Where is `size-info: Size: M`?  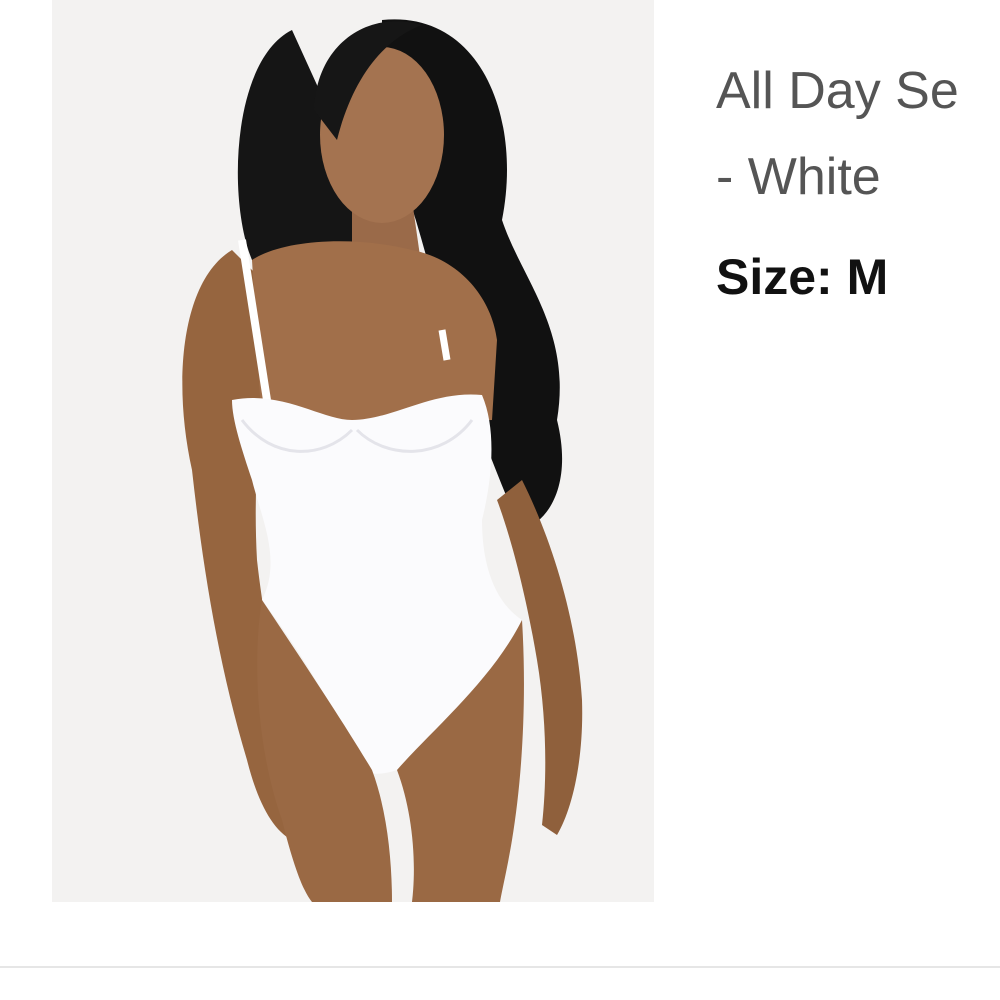
size-info: Size: M is located at coordinates (858, 277).